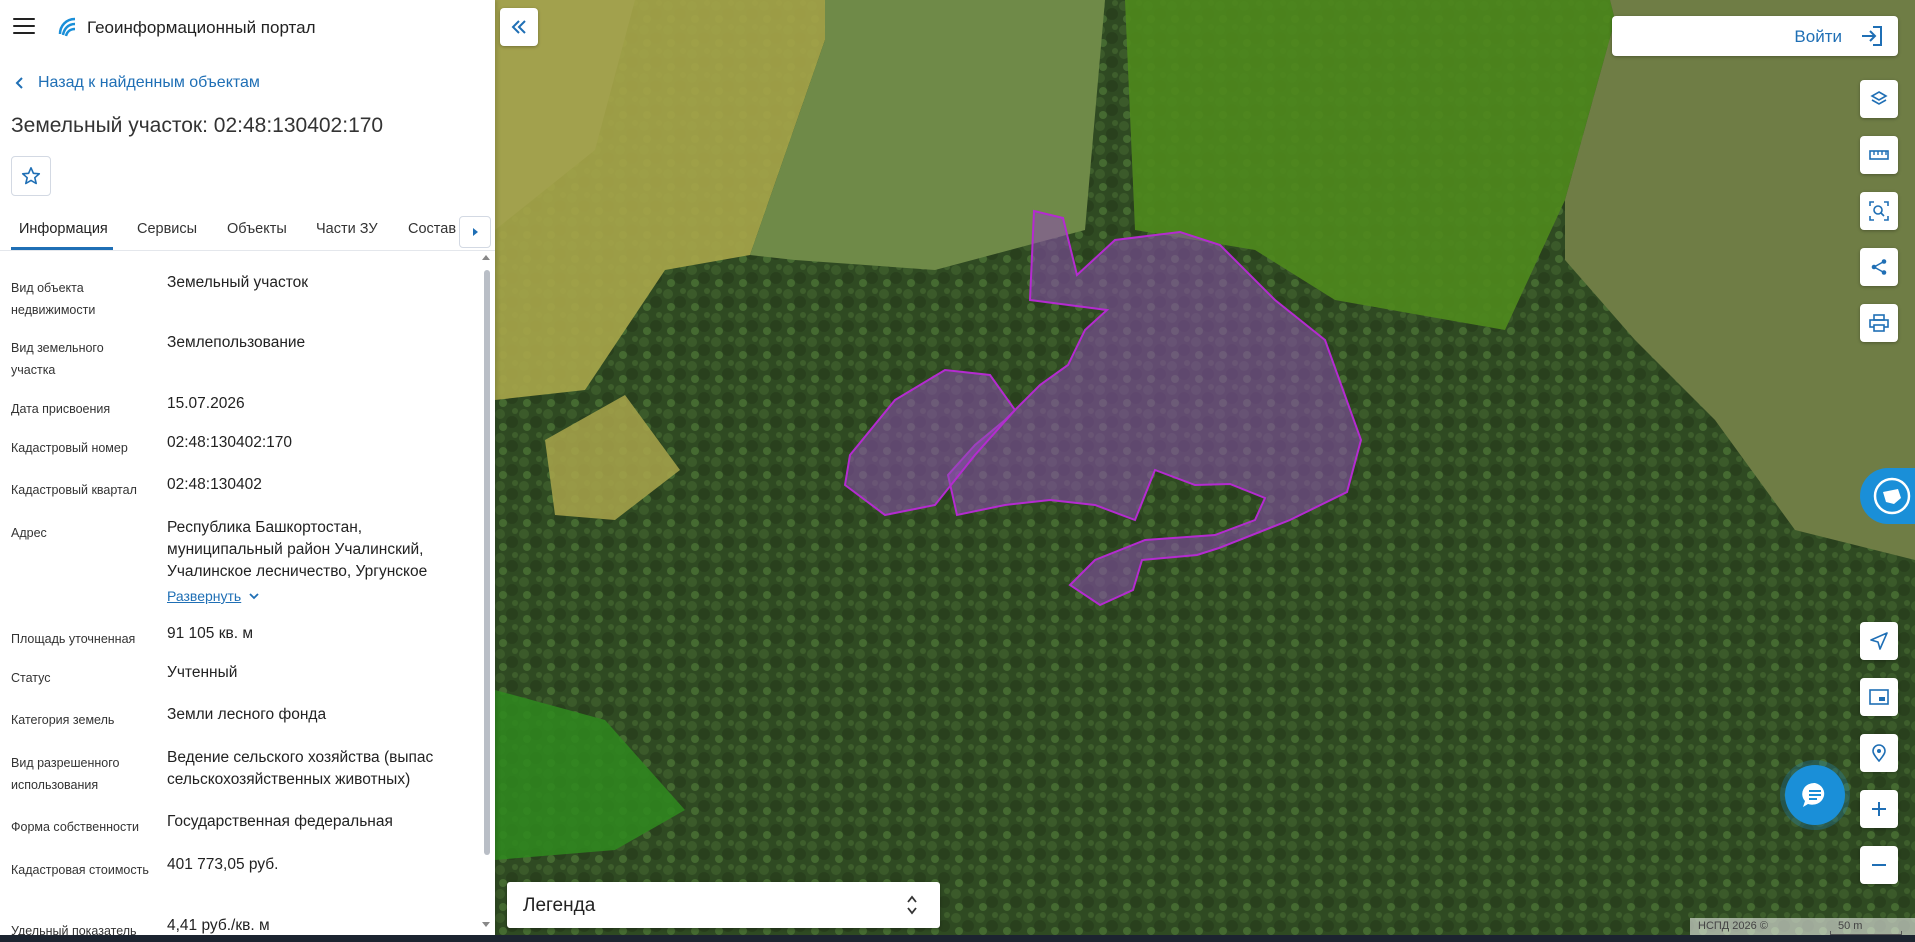  I want to click on plus-icon, so click(1879, 809).